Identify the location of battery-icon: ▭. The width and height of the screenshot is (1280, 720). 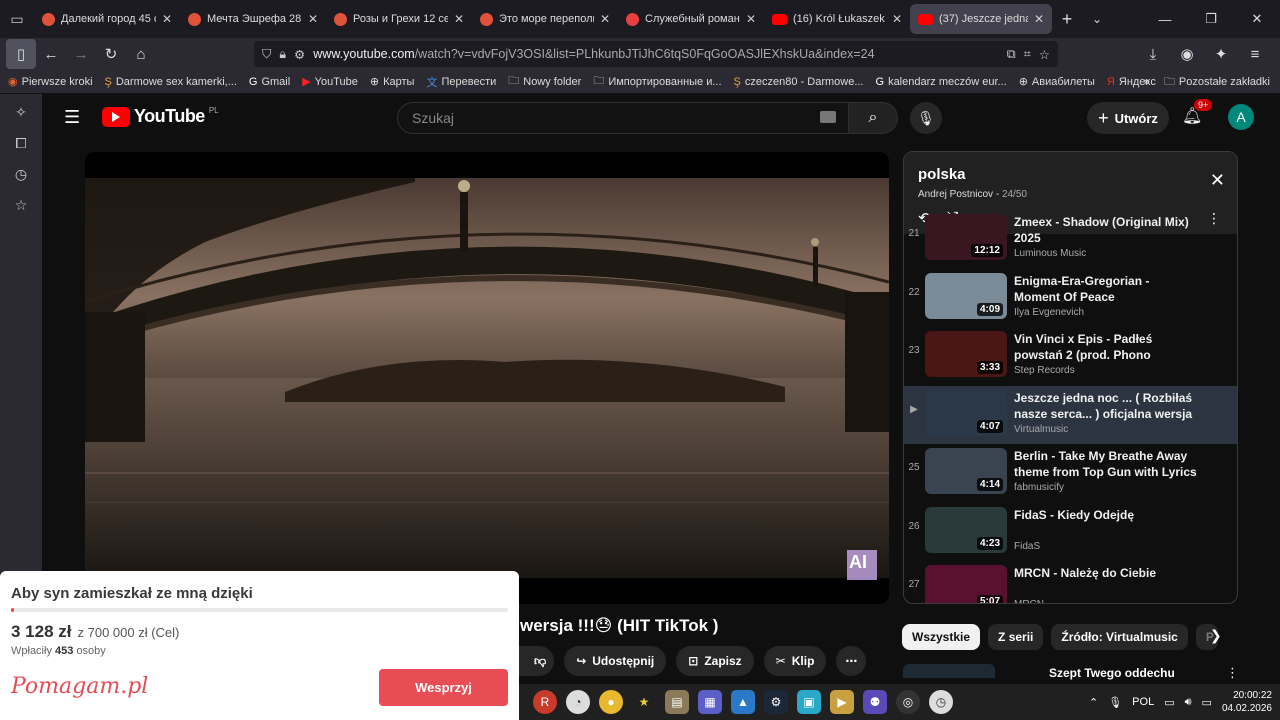
(1207, 702).